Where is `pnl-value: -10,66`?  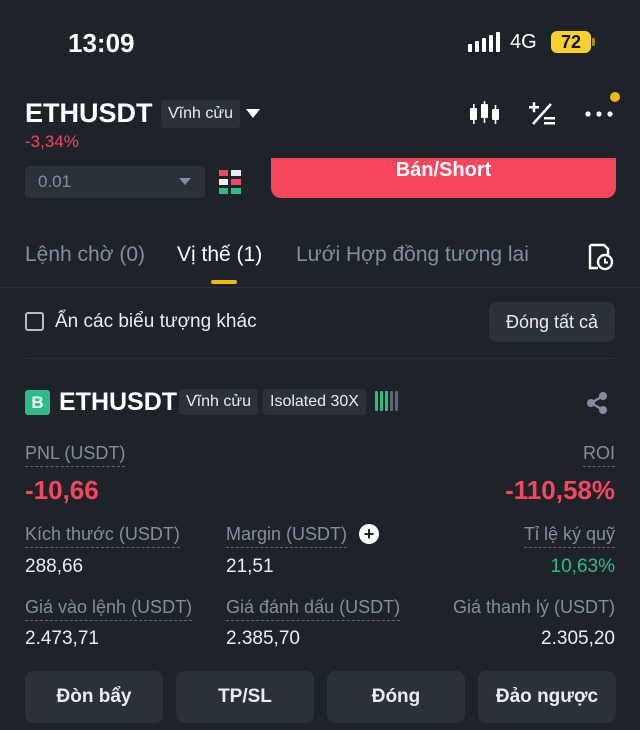
pnl-value: -10,66 is located at coordinates (62, 490).